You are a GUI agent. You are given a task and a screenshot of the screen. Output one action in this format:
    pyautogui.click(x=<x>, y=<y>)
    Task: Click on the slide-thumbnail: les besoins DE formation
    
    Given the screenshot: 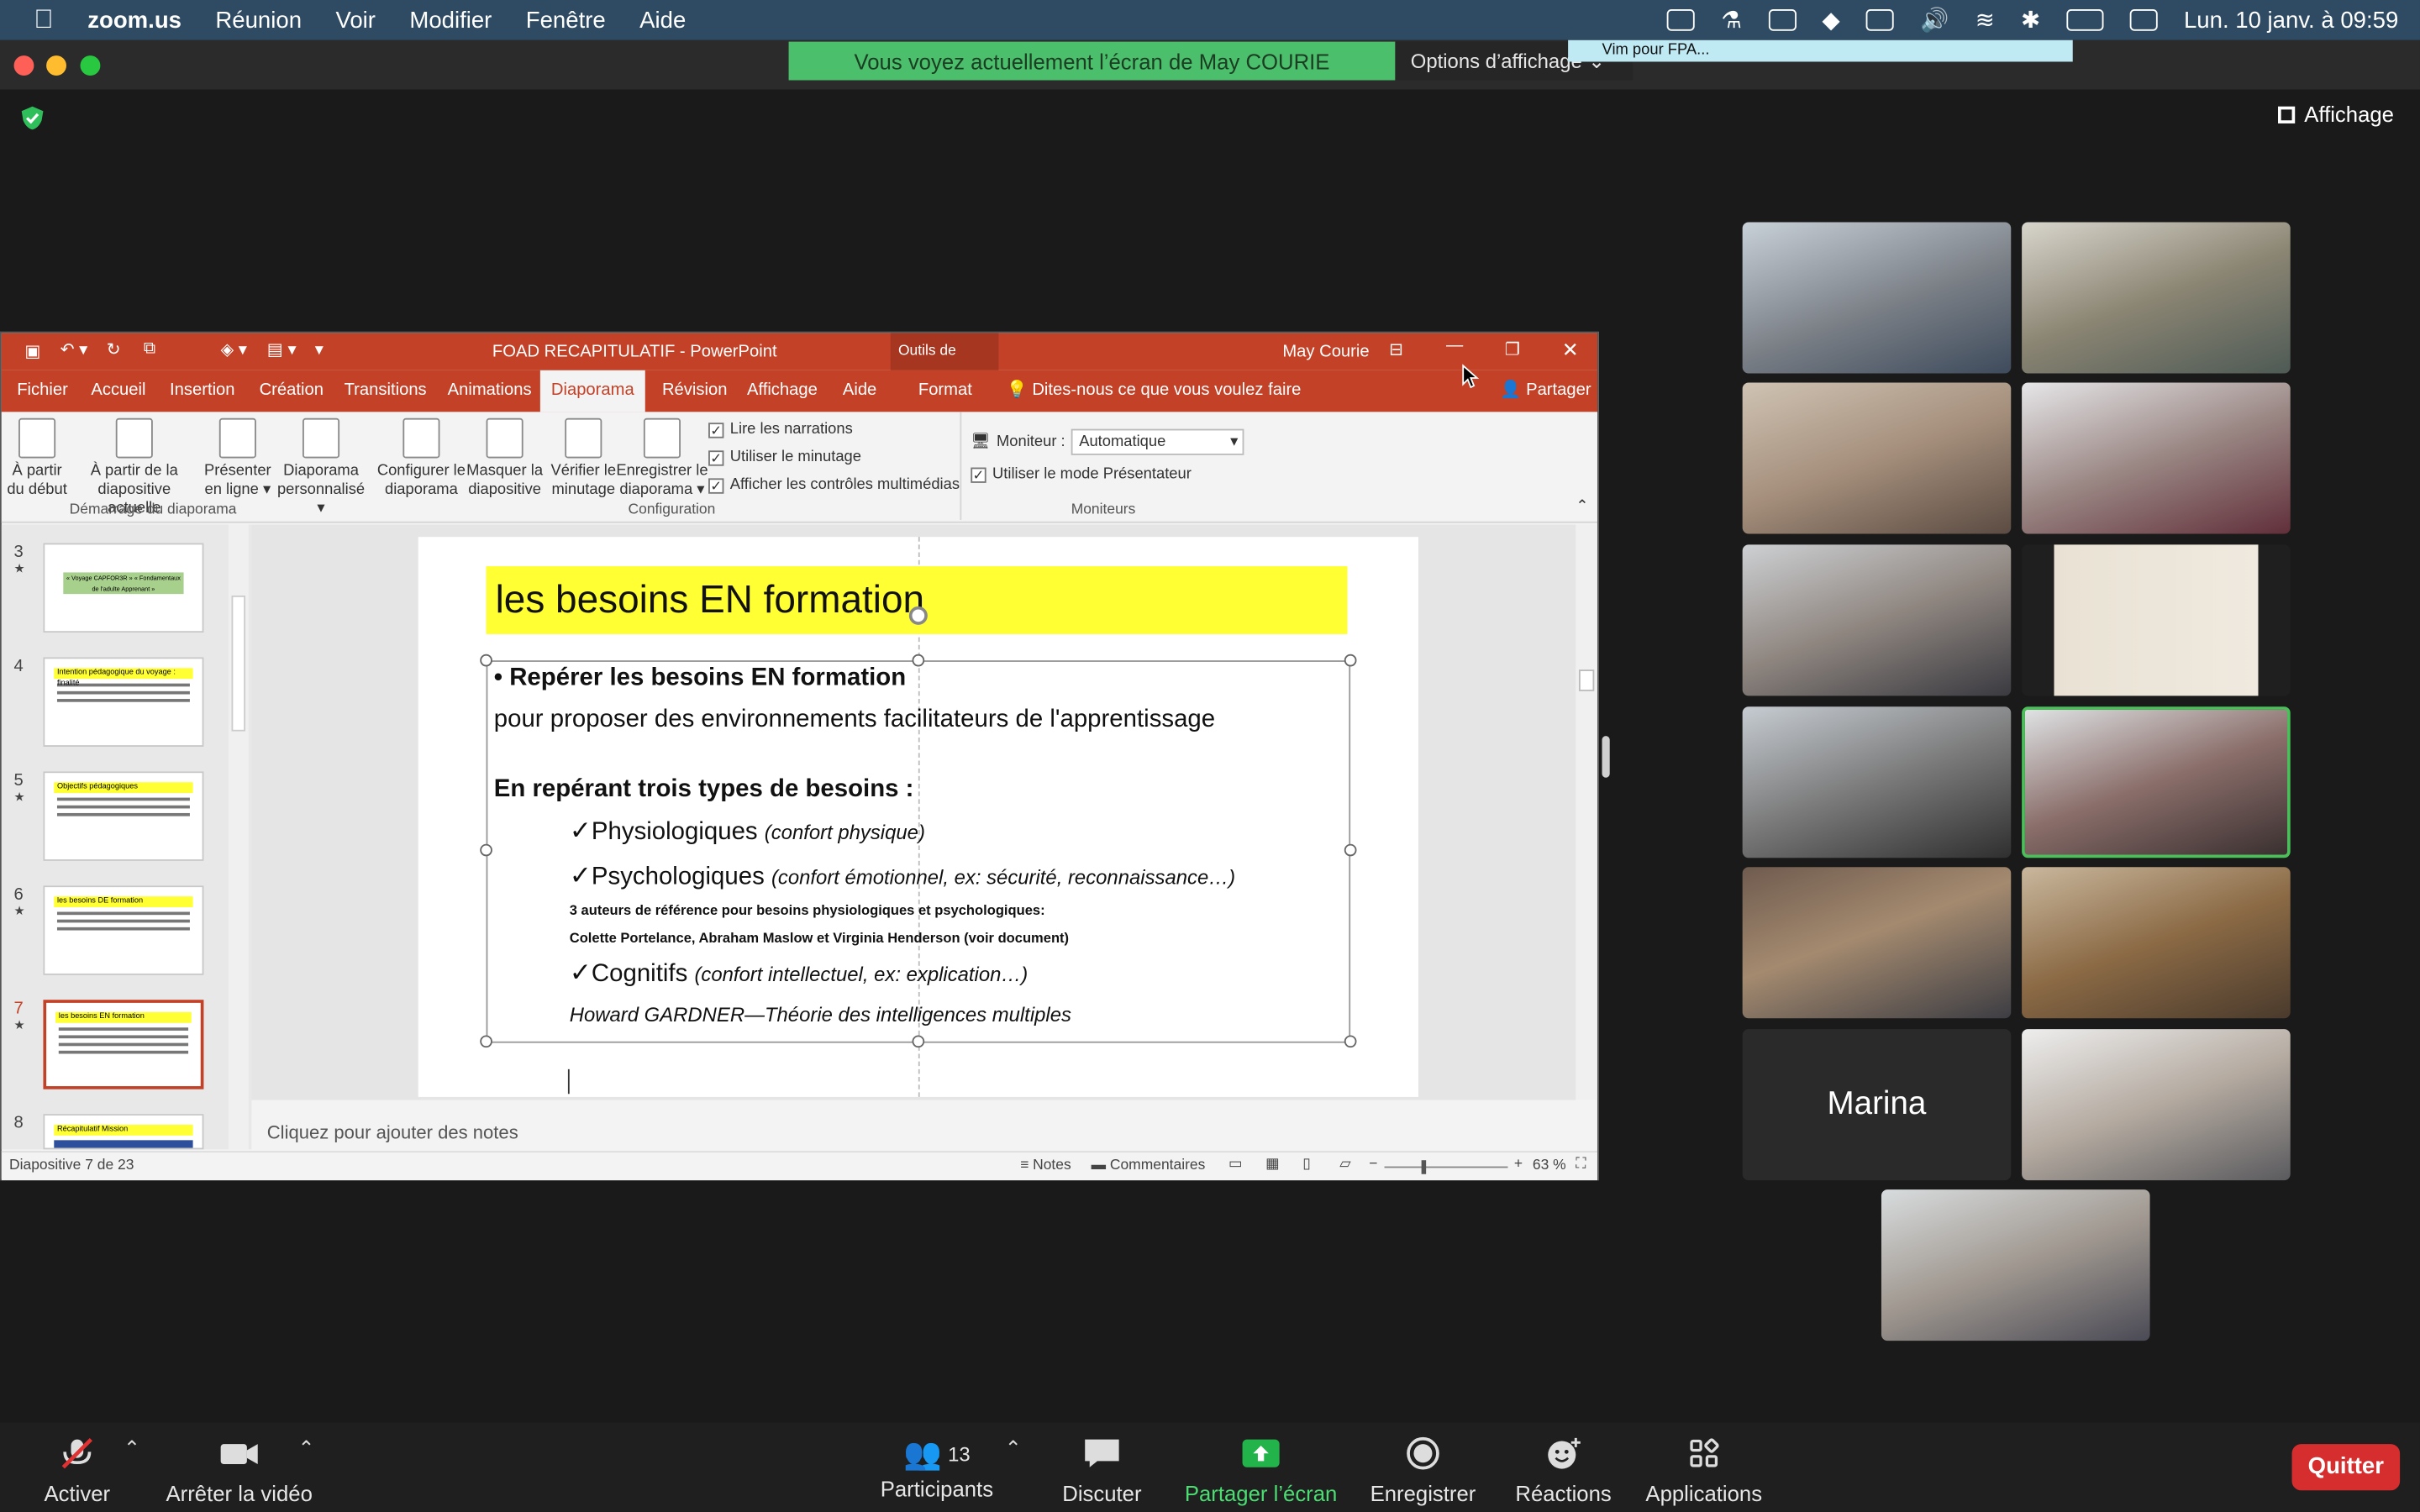 What is the action you would take?
    pyautogui.click(x=124, y=930)
    